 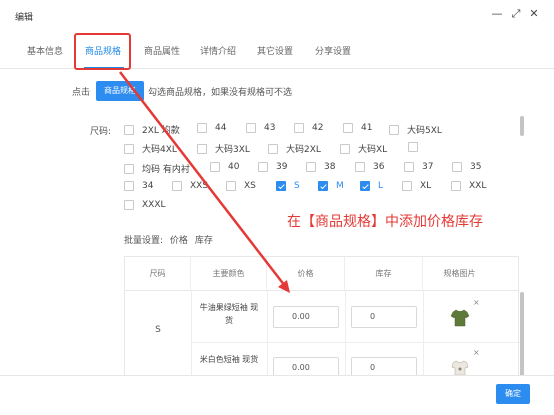 I want to click on confirm-button: 确定, so click(x=513, y=394).